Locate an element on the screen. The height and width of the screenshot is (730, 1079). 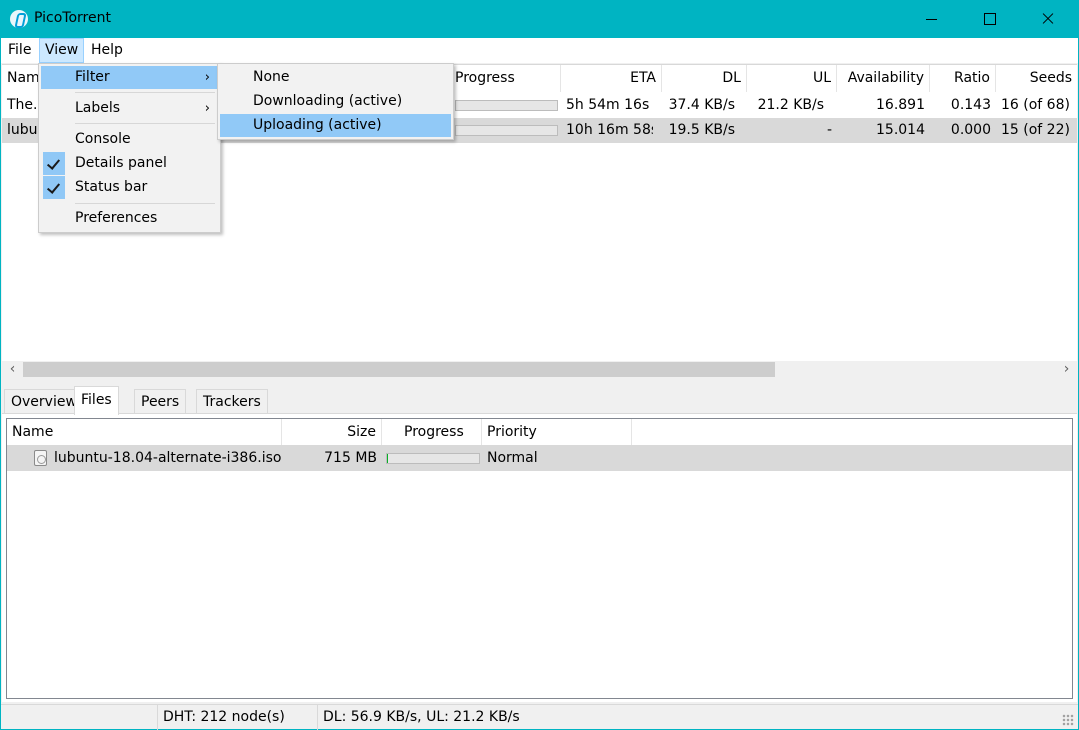
menu-item-details-panel: Details panel is located at coordinates (129, 163).